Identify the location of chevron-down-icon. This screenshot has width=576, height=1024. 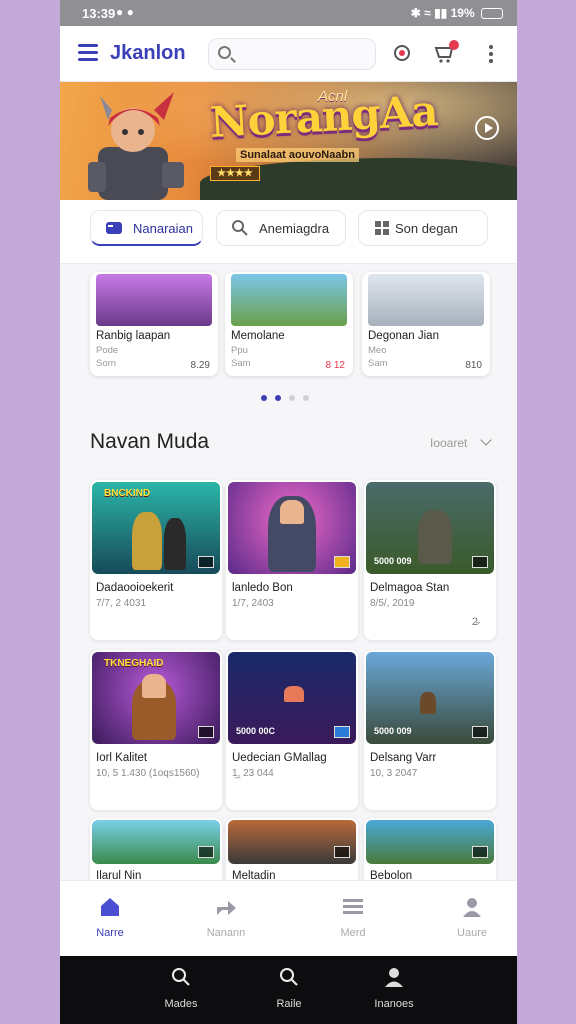
(486, 440).